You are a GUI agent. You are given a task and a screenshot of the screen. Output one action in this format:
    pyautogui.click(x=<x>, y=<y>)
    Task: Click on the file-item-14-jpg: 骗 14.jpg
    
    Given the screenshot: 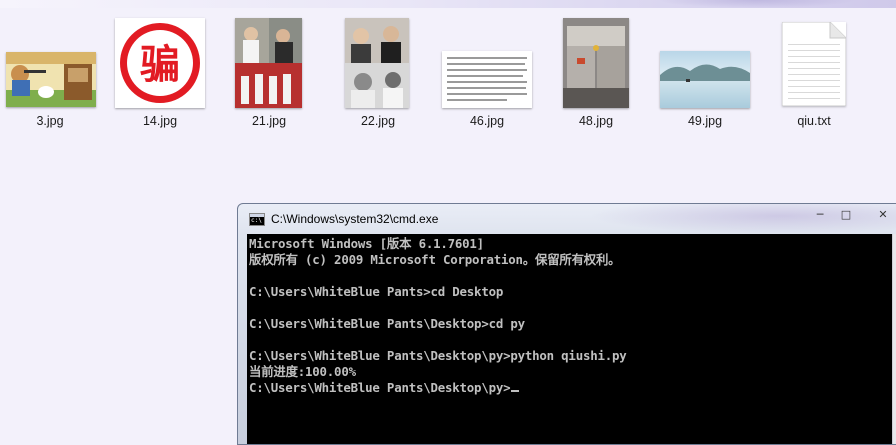 What is the action you would take?
    pyautogui.click(x=160, y=70)
    